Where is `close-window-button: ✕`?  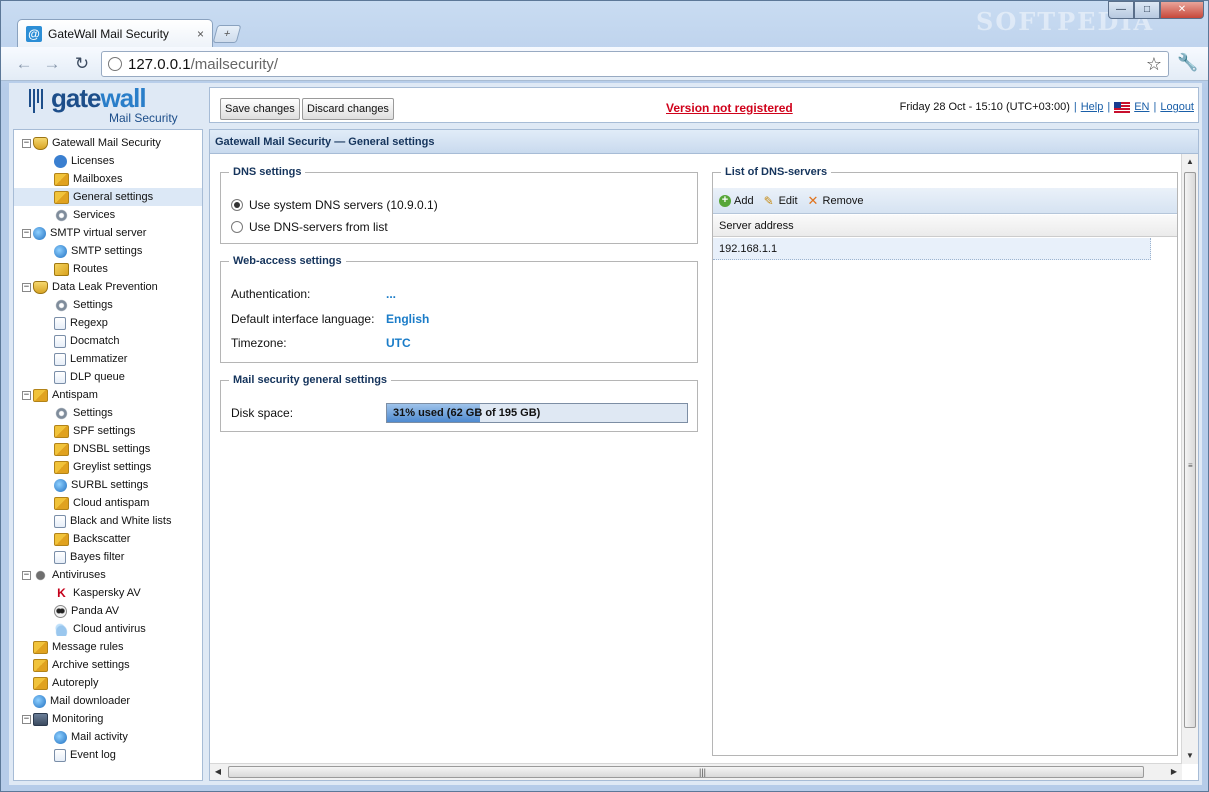 close-window-button: ✕ is located at coordinates (1182, 10).